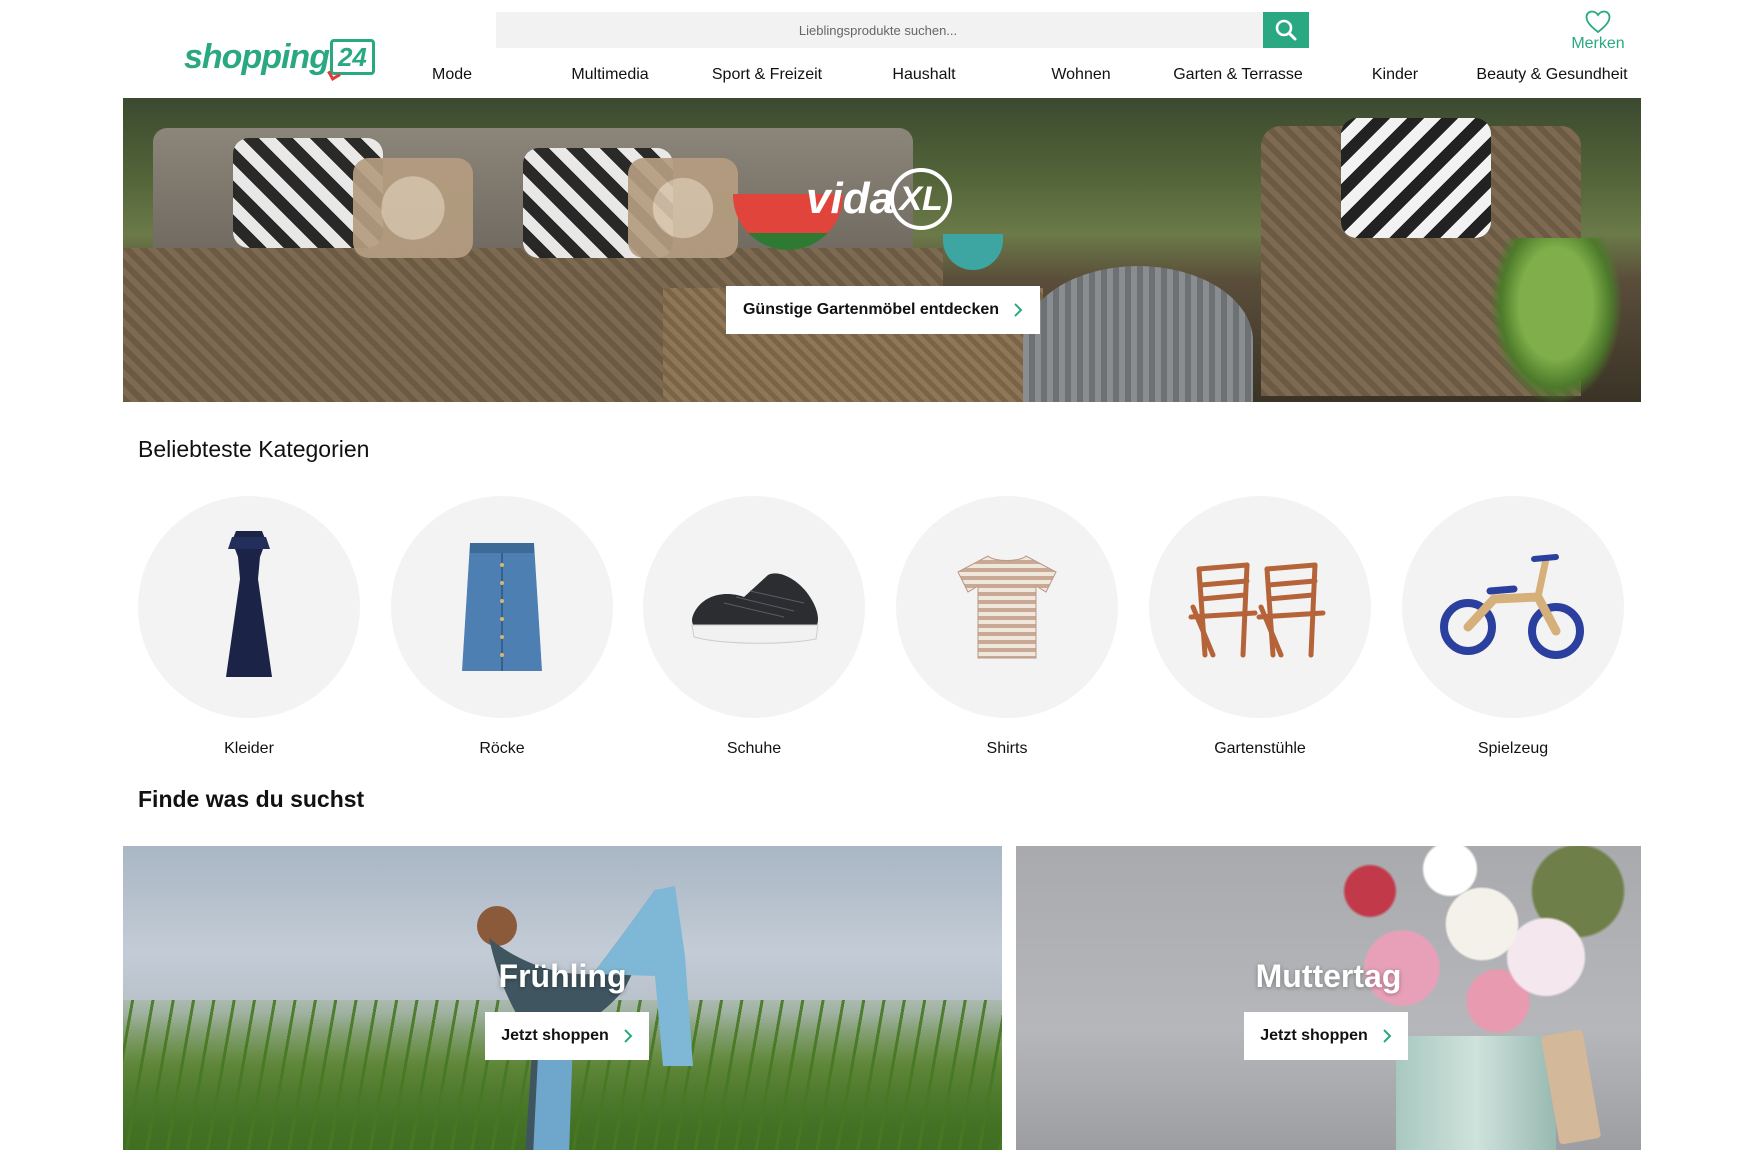 Image resolution: width=1764 pixels, height=1150 pixels. I want to click on fruehling-shop-button: Jetzt shoppen, so click(567, 1036).